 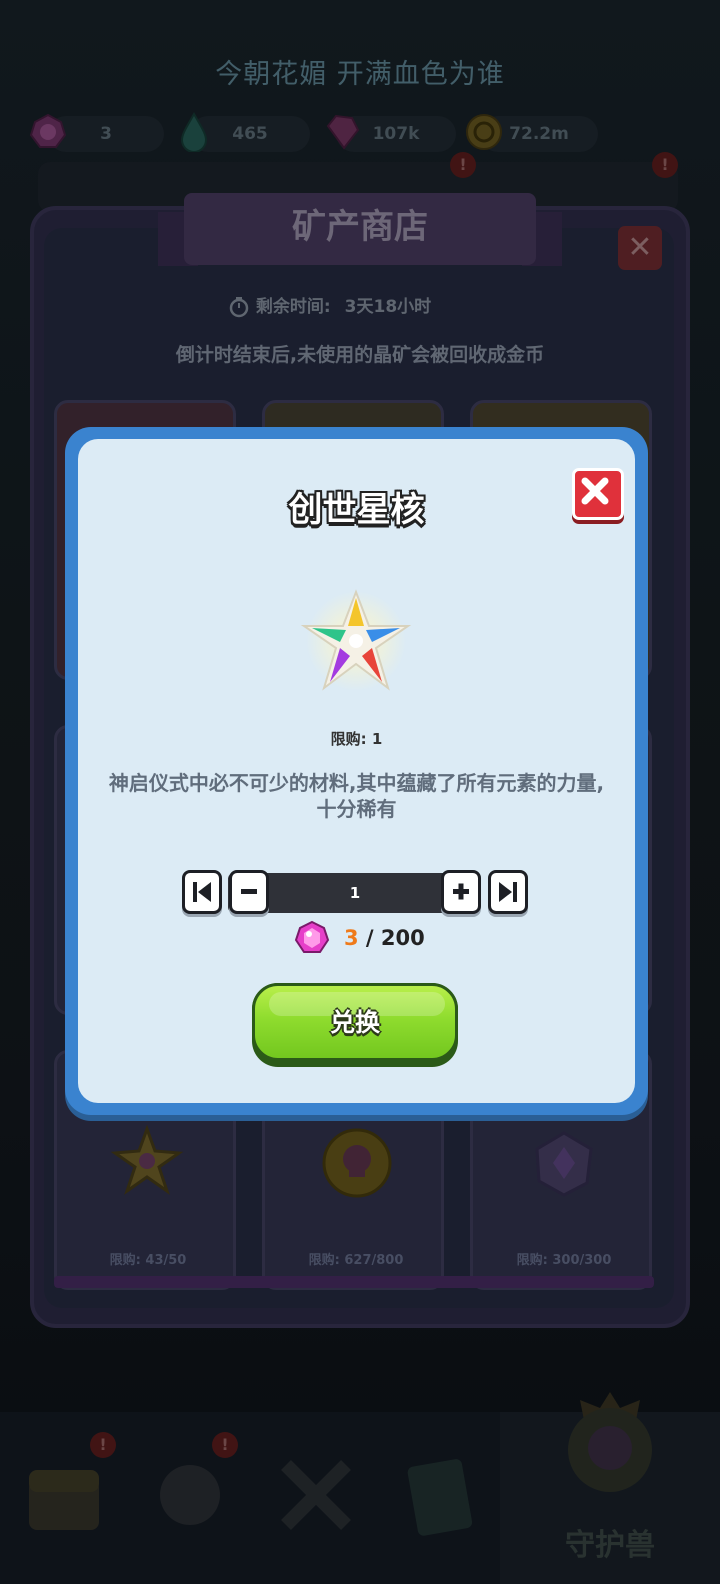 I want to click on max-quantity-button, so click(x=508, y=892).